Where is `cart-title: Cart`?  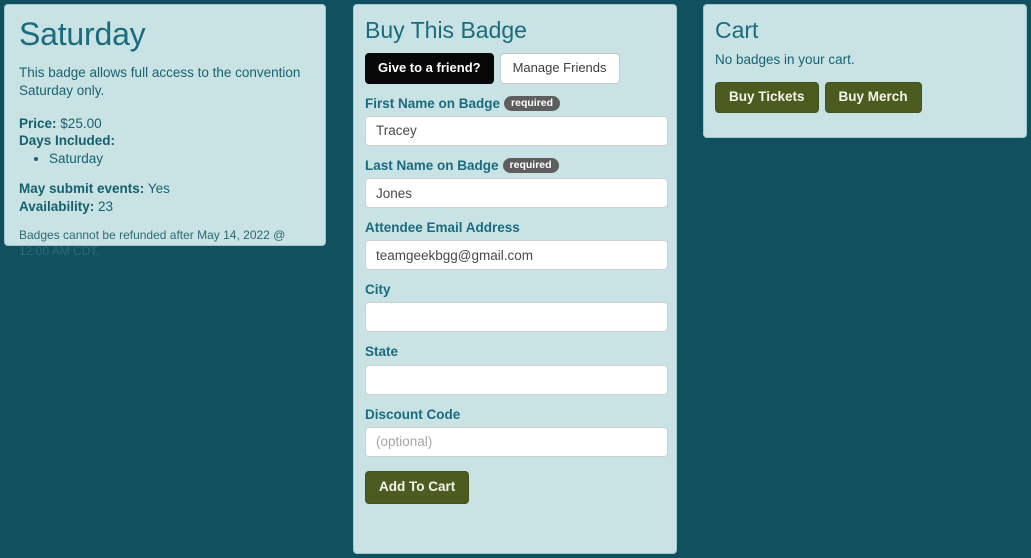
cart-title: Cart is located at coordinates (737, 30).